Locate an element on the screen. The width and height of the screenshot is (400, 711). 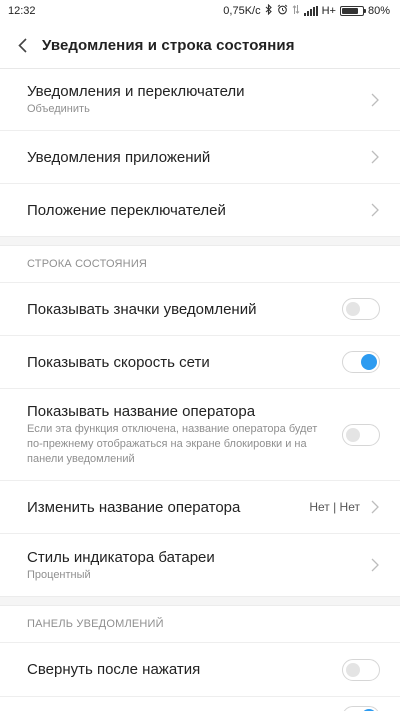
row-title: Показывать название оператора is located at coordinates (141, 411).